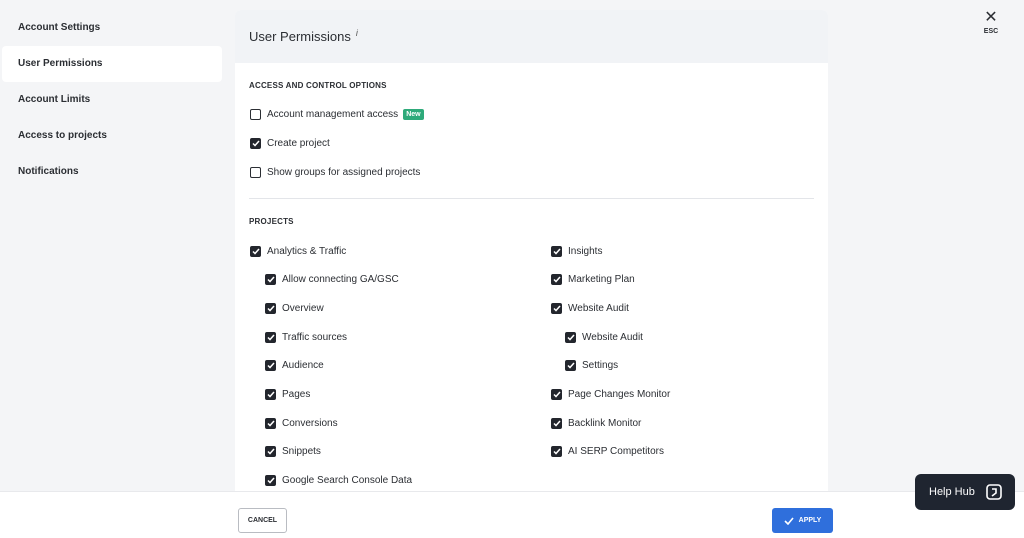  I want to click on checkbox-label: Pages, so click(296, 394).